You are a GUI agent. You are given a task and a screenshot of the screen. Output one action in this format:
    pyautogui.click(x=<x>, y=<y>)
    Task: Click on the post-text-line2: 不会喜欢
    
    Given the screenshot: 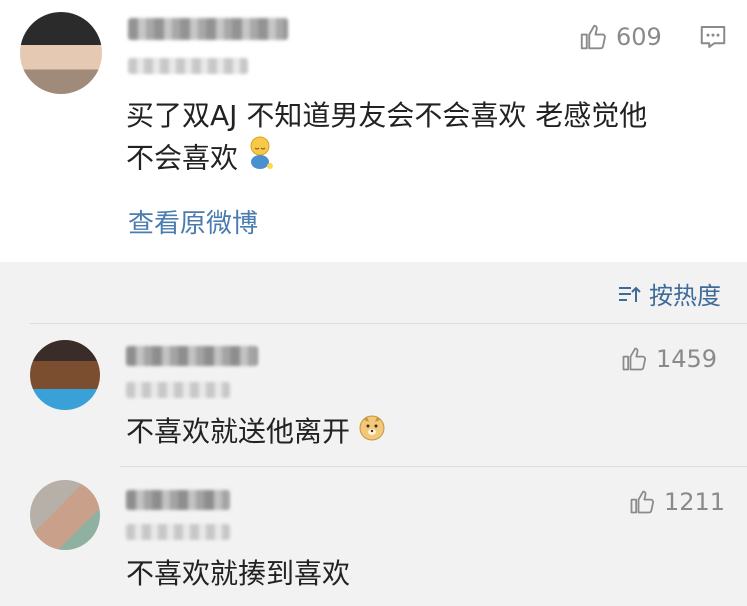 What is the action you would take?
    pyautogui.click(x=200, y=159)
    